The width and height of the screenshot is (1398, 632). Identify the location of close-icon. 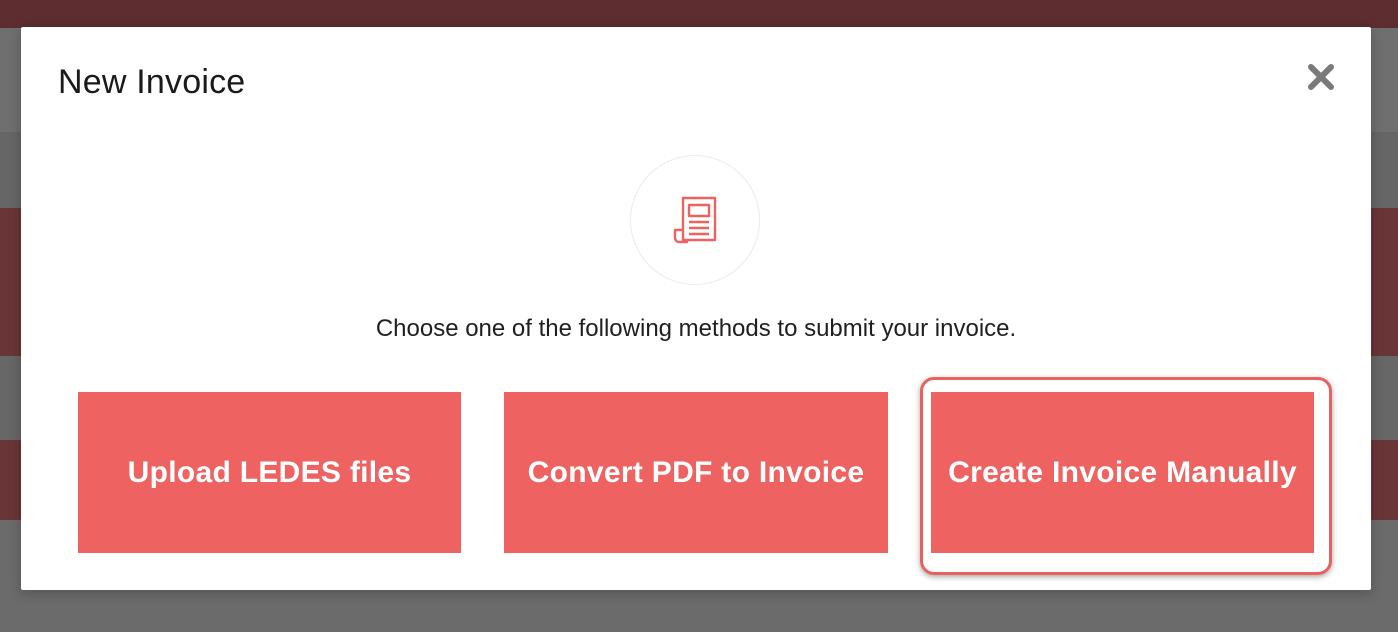
(1321, 77).